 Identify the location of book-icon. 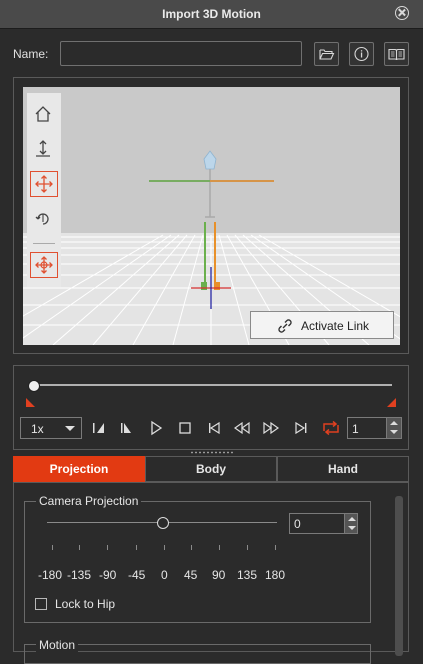
(396, 54).